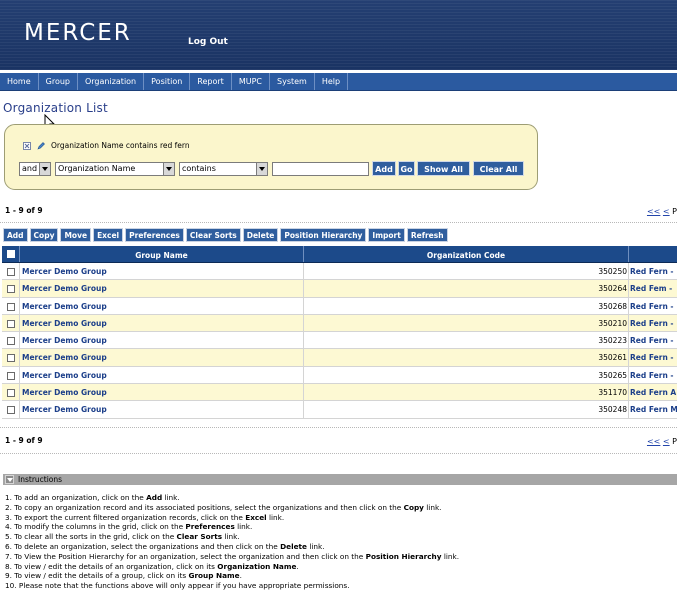  What do you see at coordinates (332, 81) in the screenshot?
I see `nav-item-help: Help` at bounding box center [332, 81].